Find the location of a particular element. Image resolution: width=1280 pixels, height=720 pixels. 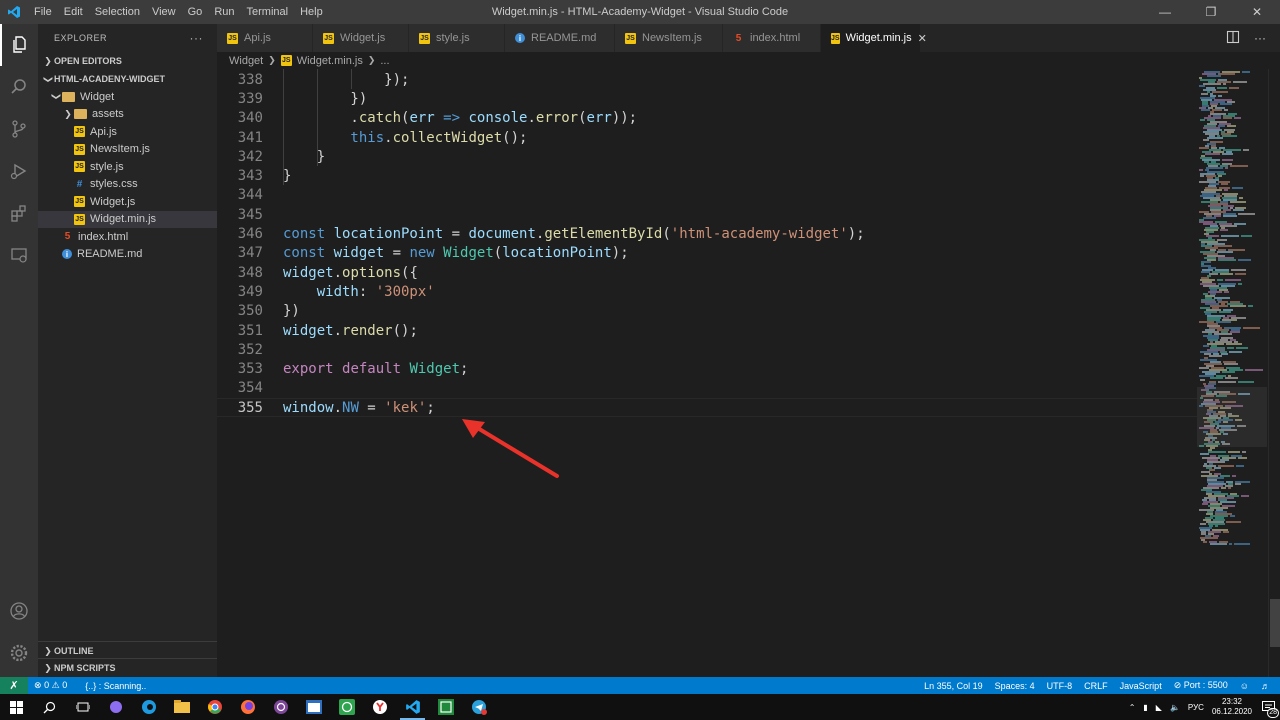

extensions-icon is located at coordinates (19, 213).